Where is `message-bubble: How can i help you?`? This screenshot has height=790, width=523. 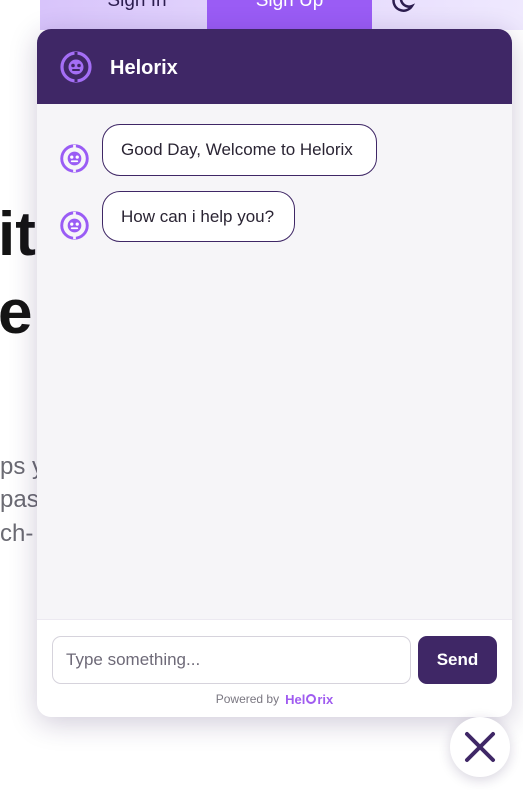 message-bubble: How can i help you? is located at coordinates (198, 216).